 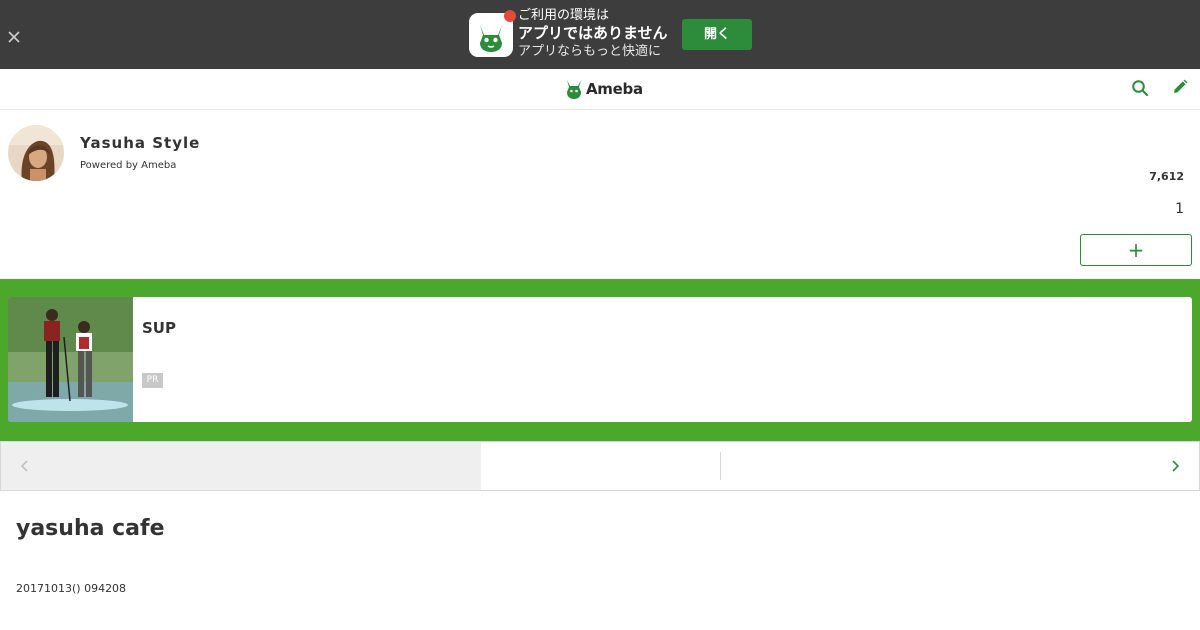 What do you see at coordinates (960, 466) in the screenshot?
I see `next-article-button` at bounding box center [960, 466].